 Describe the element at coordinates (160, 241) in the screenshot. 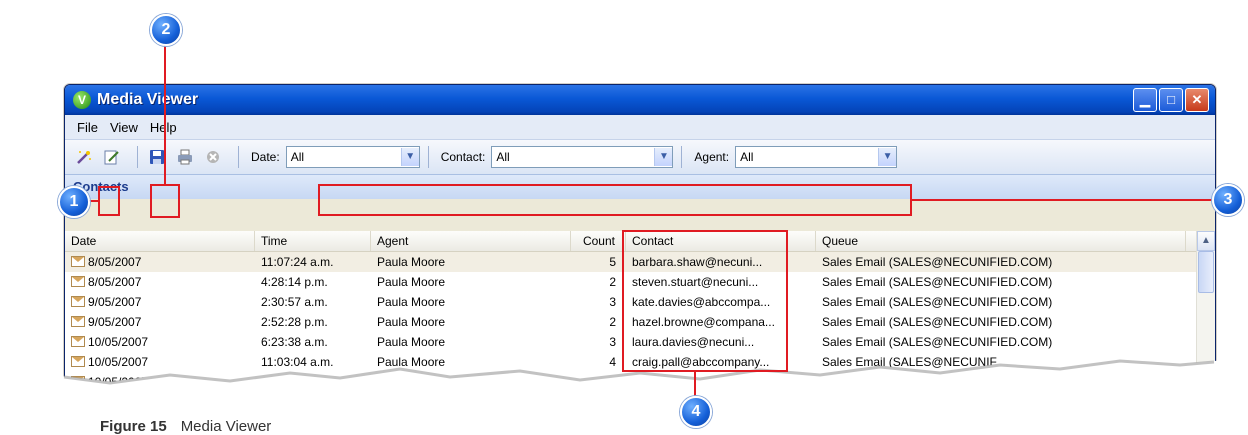

I see `column-header-date: Date` at that location.